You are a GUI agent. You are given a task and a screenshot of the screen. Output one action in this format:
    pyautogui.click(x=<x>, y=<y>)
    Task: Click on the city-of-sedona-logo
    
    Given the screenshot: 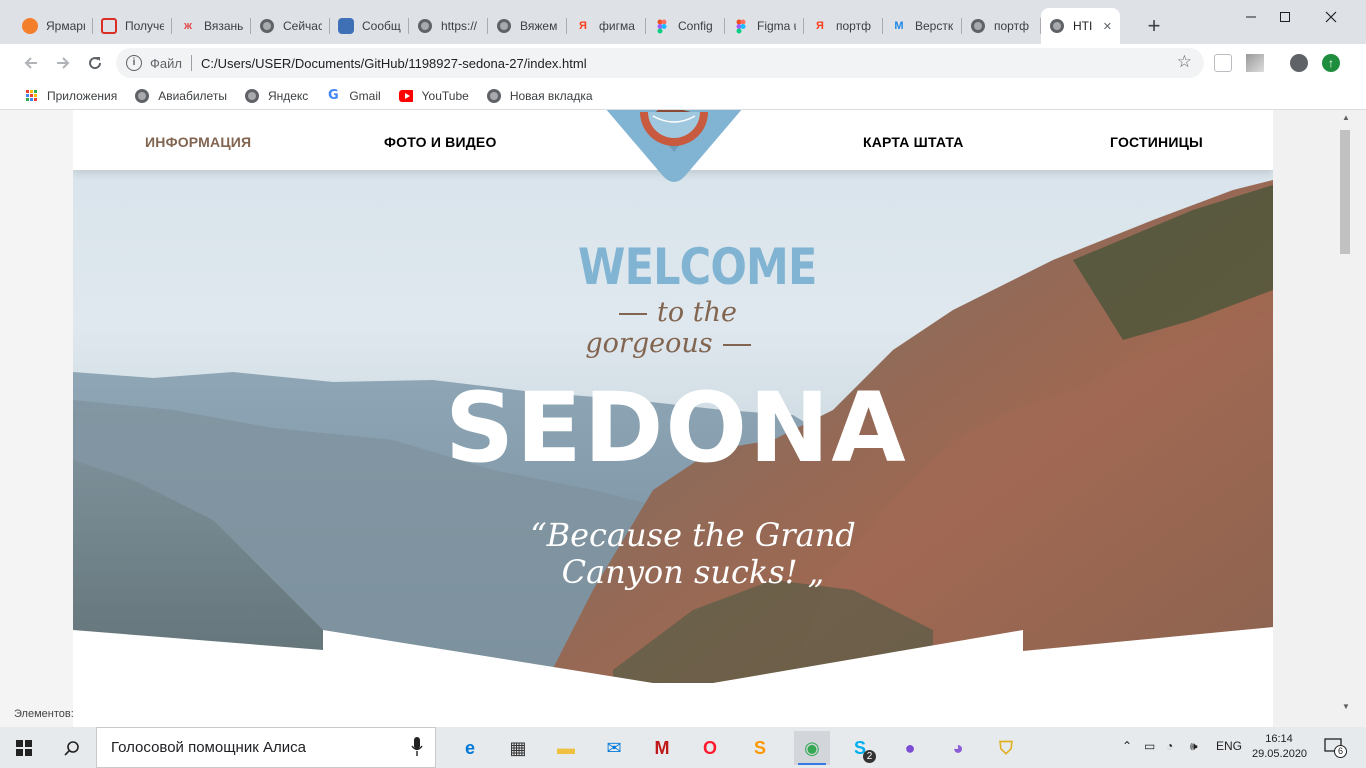 What is the action you would take?
    pyautogui.click(x=674, y=148)
    